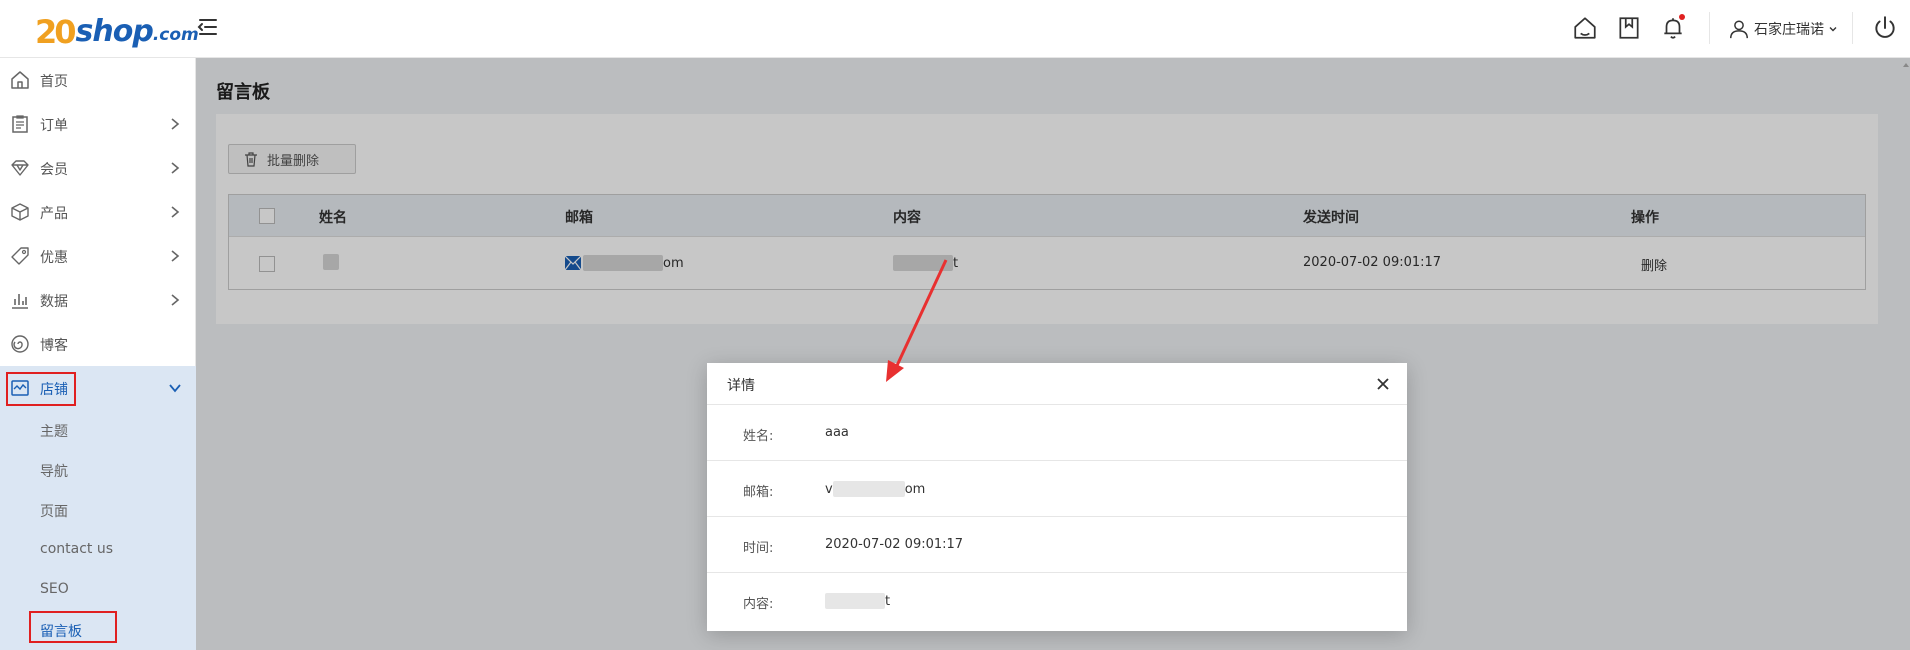 This screenshot has width=1910, height=650. Describe the element at coordinates (868, 489) in the screenshot. I see `redacted-email` at that location.